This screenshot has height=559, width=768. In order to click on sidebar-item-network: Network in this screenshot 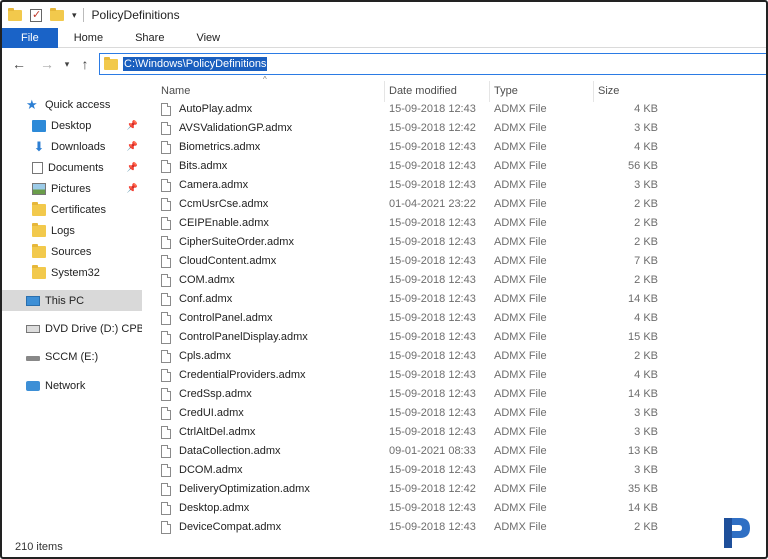, I will do `click(72, 385)`.